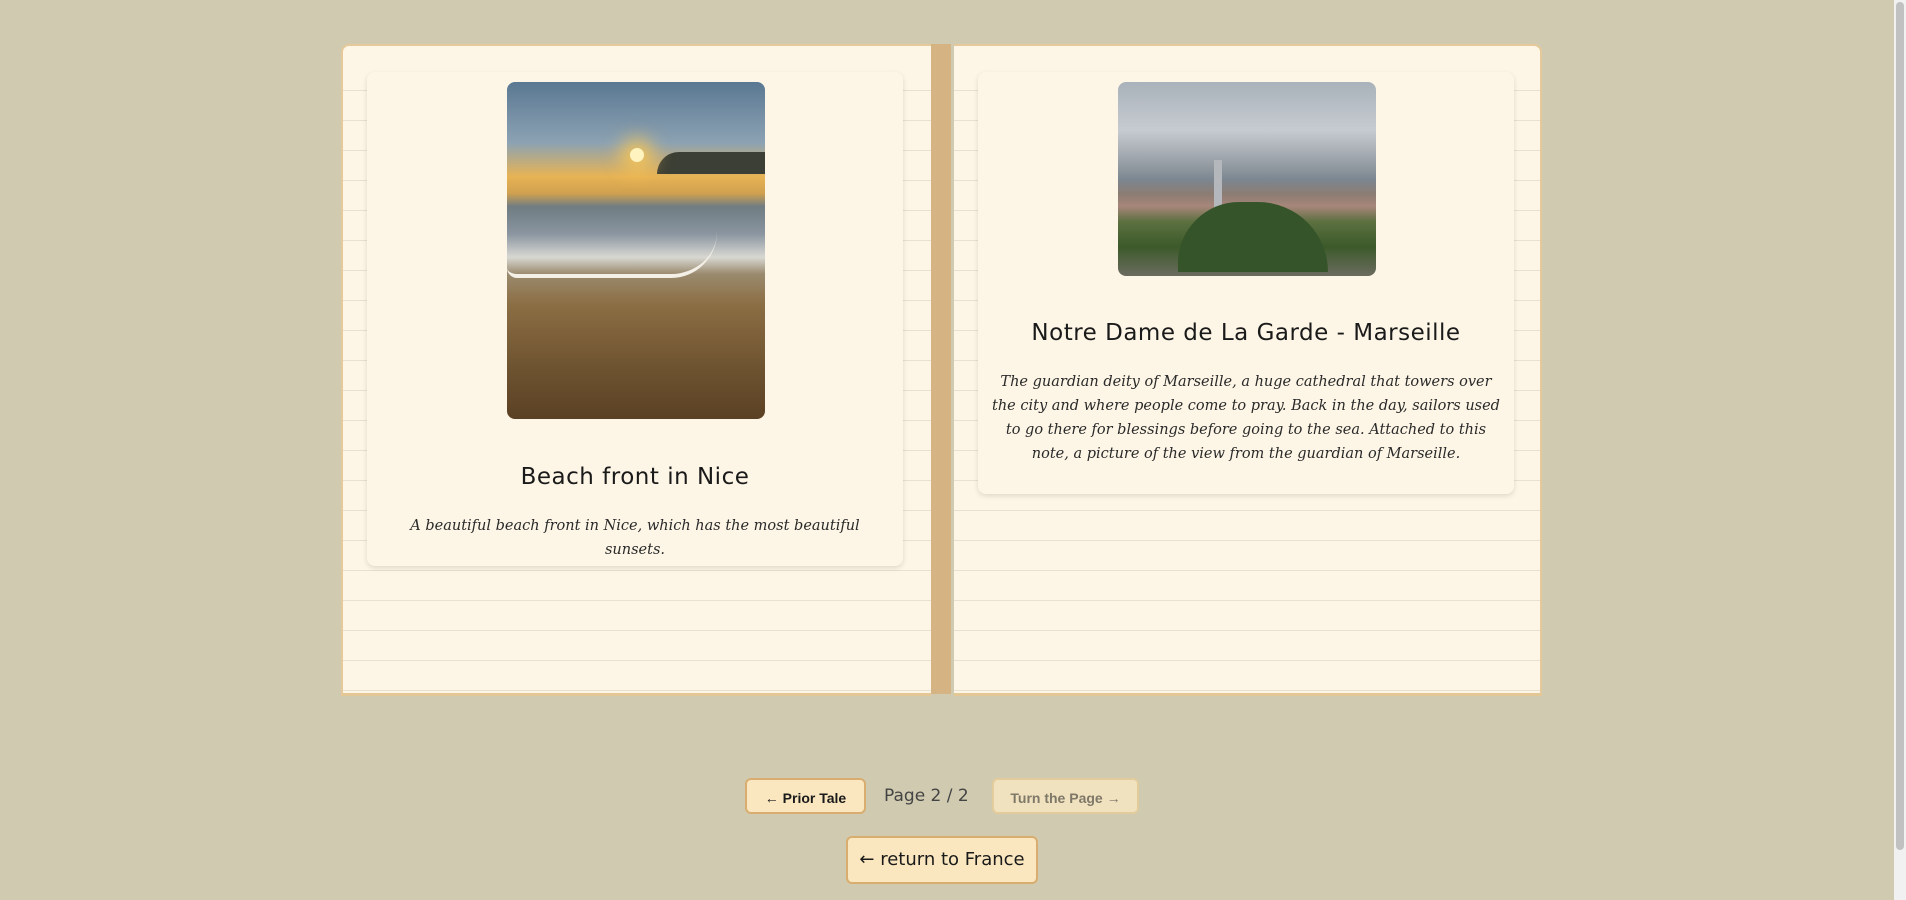  Describe the element at coordinates (1218, 185) in the screenshot. I see `tower-shape` at that location.